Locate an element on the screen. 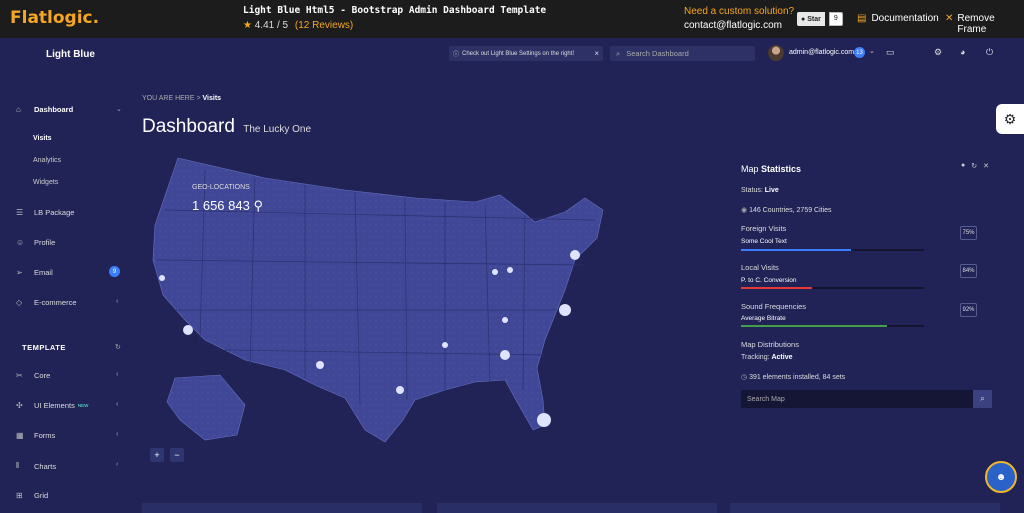 The width and height of the screenshot is (1024, 513). search-map-input: Search Map is located at coordinates (857, 399).